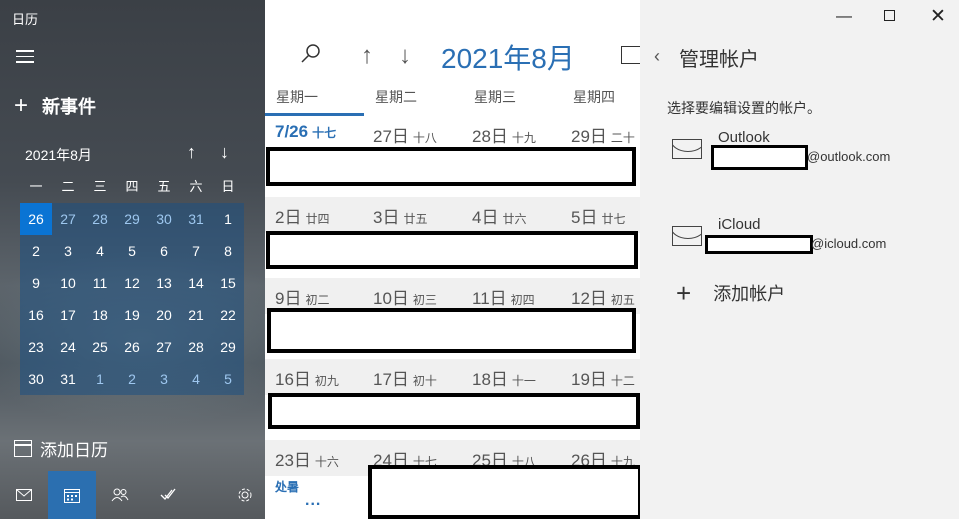 This screenshot has width=959, height=519. What do you see at coordinates (61, 448) in the screenshot?
I see `add-calendar-button: 添加日历` at bounding box center [61, 448].